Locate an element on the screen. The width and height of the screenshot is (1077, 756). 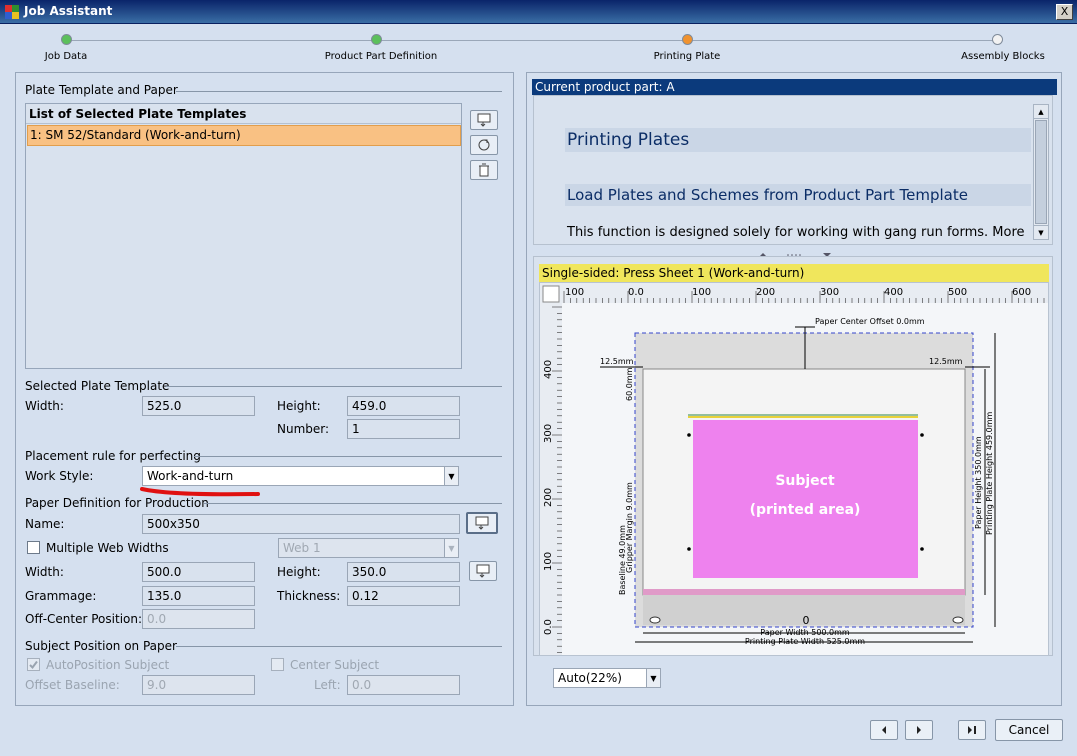
chevron-left-icon is located at coordinates (884, 730).